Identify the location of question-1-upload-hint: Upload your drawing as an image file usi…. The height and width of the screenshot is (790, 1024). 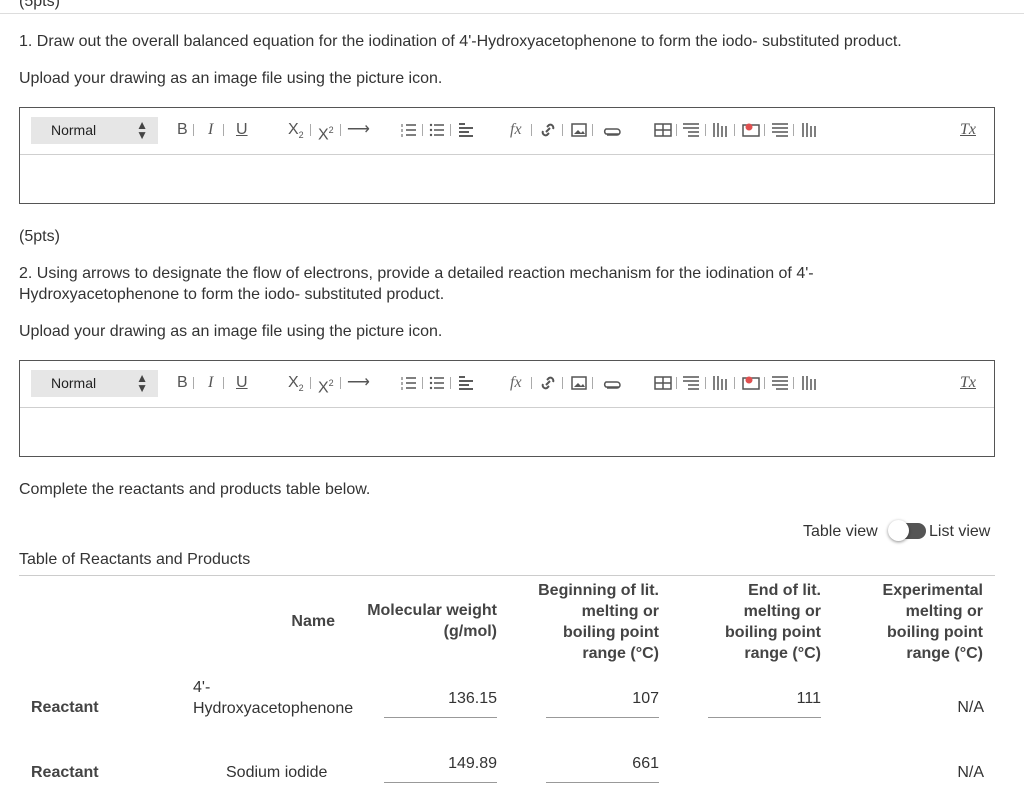
(231, 78).